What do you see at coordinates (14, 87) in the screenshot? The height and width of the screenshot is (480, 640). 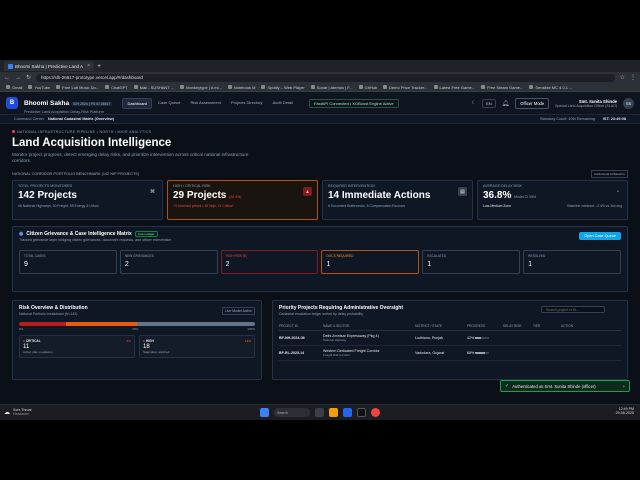 I see `bookmark-item: Gmail` at bounding box center [14, 87].